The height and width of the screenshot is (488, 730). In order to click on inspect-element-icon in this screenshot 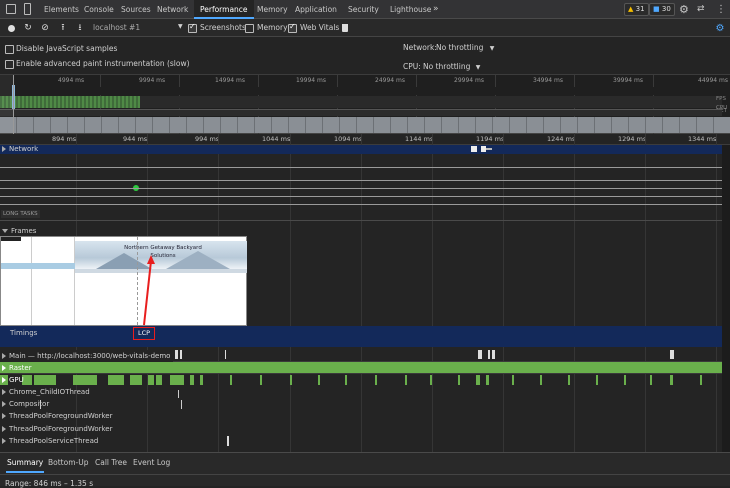, I will do `click(11, 9)`.